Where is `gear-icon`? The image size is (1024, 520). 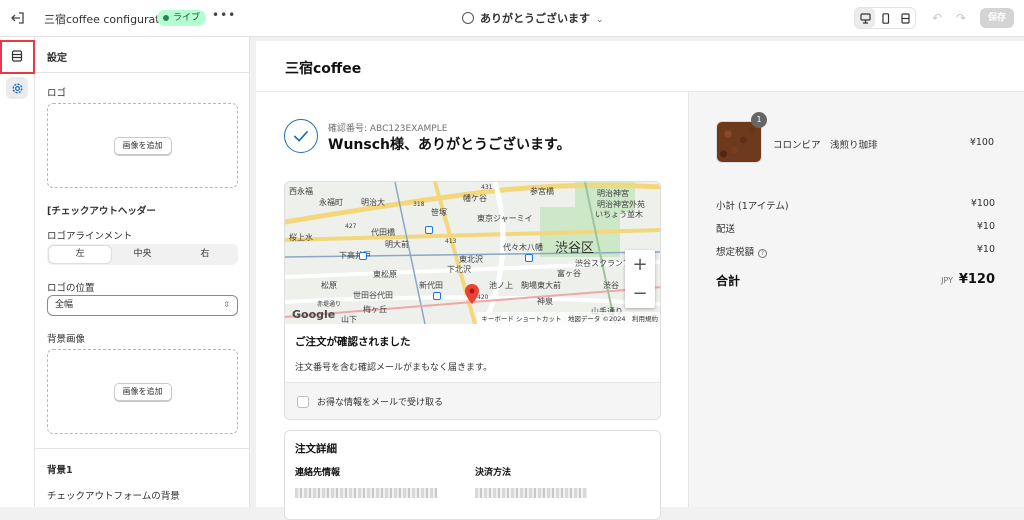
gear-icon is located at coordinates (17, 88).